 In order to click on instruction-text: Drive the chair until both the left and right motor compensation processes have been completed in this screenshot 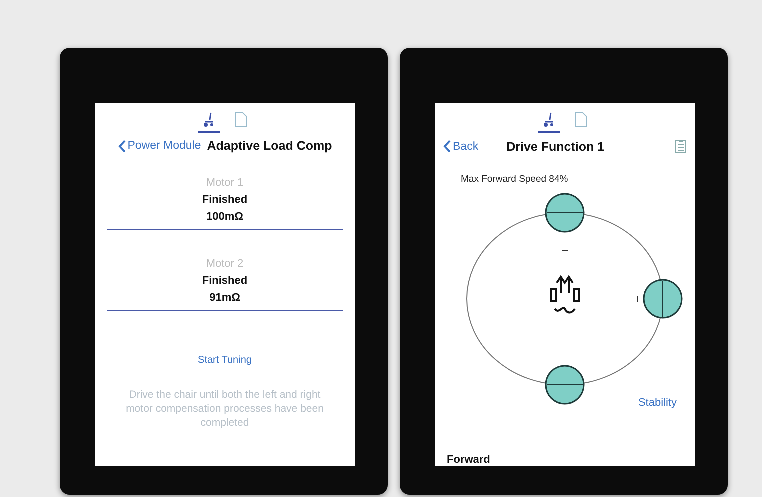, I will do `click(225, 409)`.